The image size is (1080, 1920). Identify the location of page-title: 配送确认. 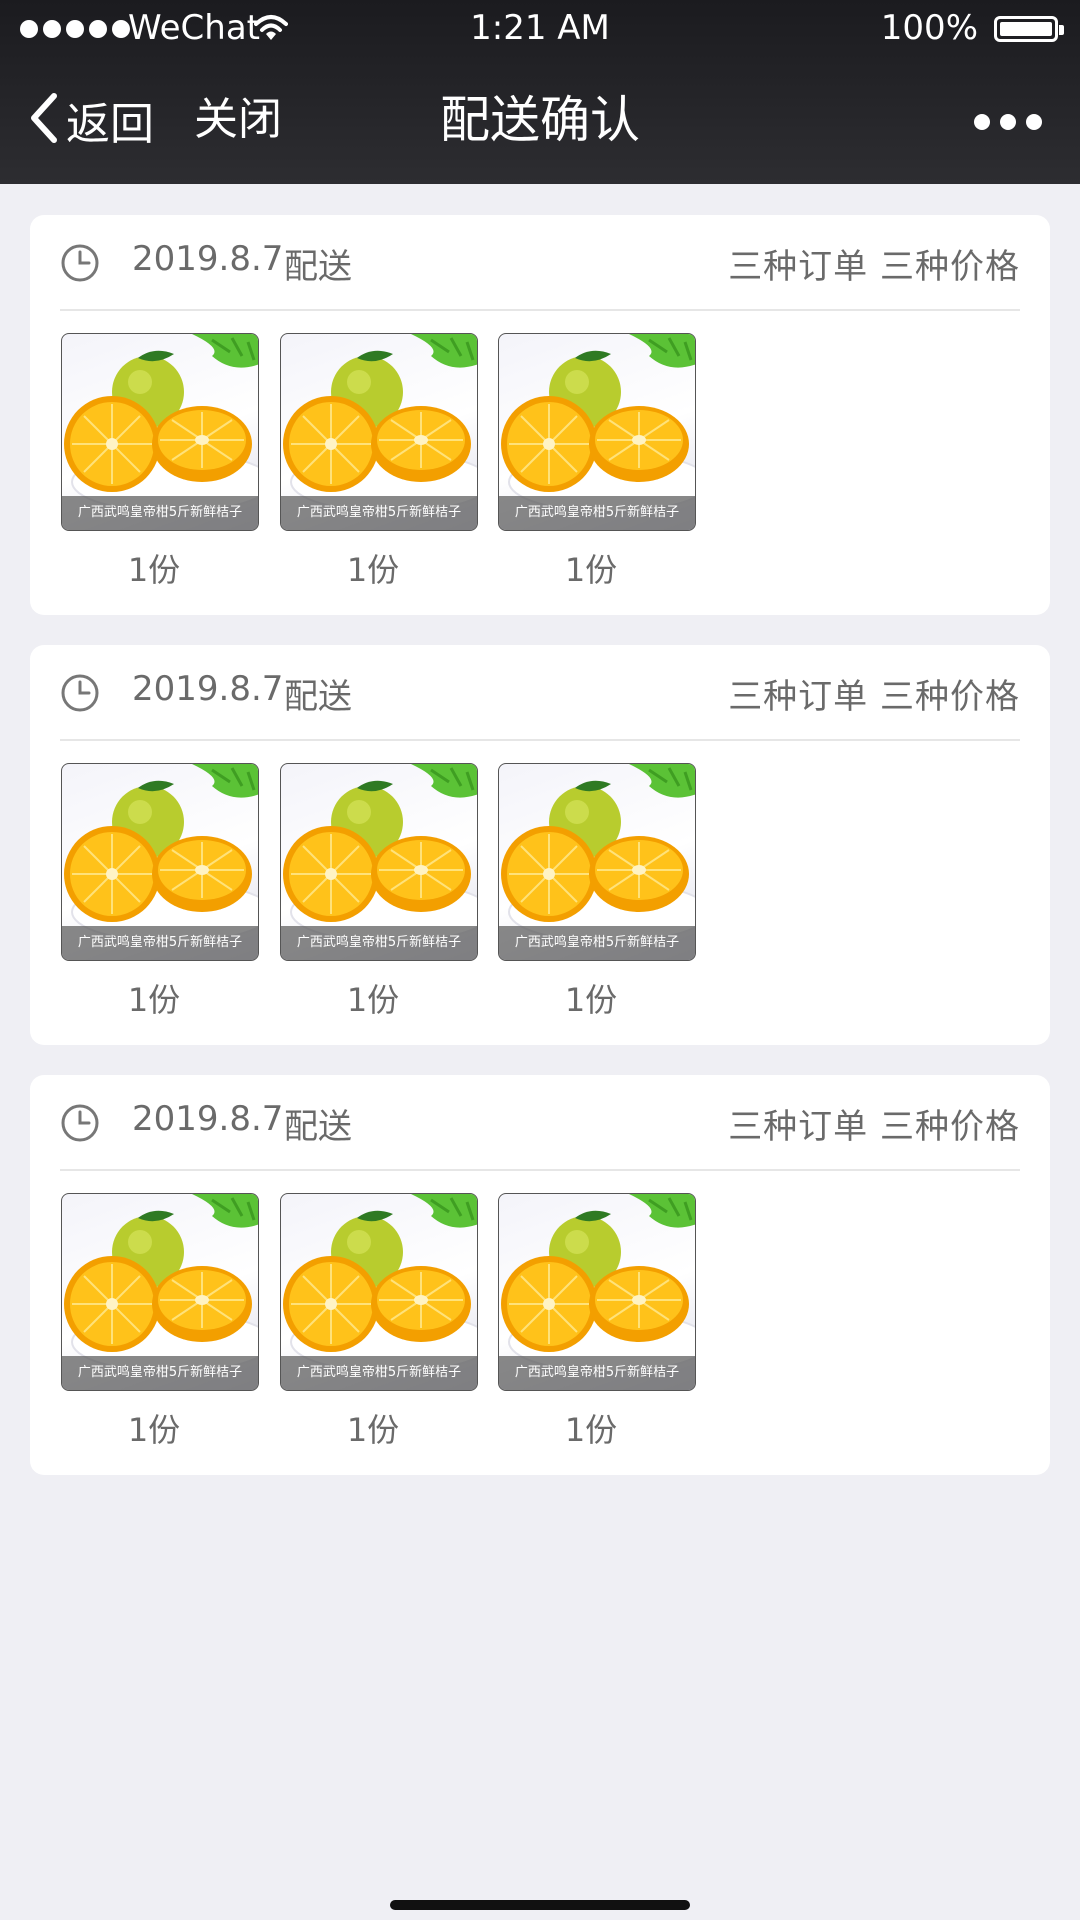
(540, 120).